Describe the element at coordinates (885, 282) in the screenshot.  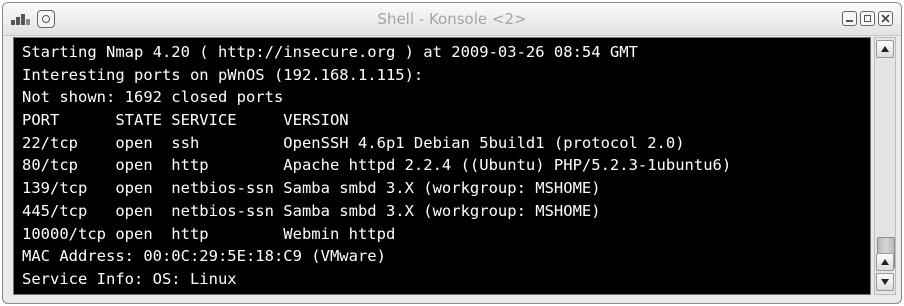
I see `scroll-down-arrow-icon` at that location.